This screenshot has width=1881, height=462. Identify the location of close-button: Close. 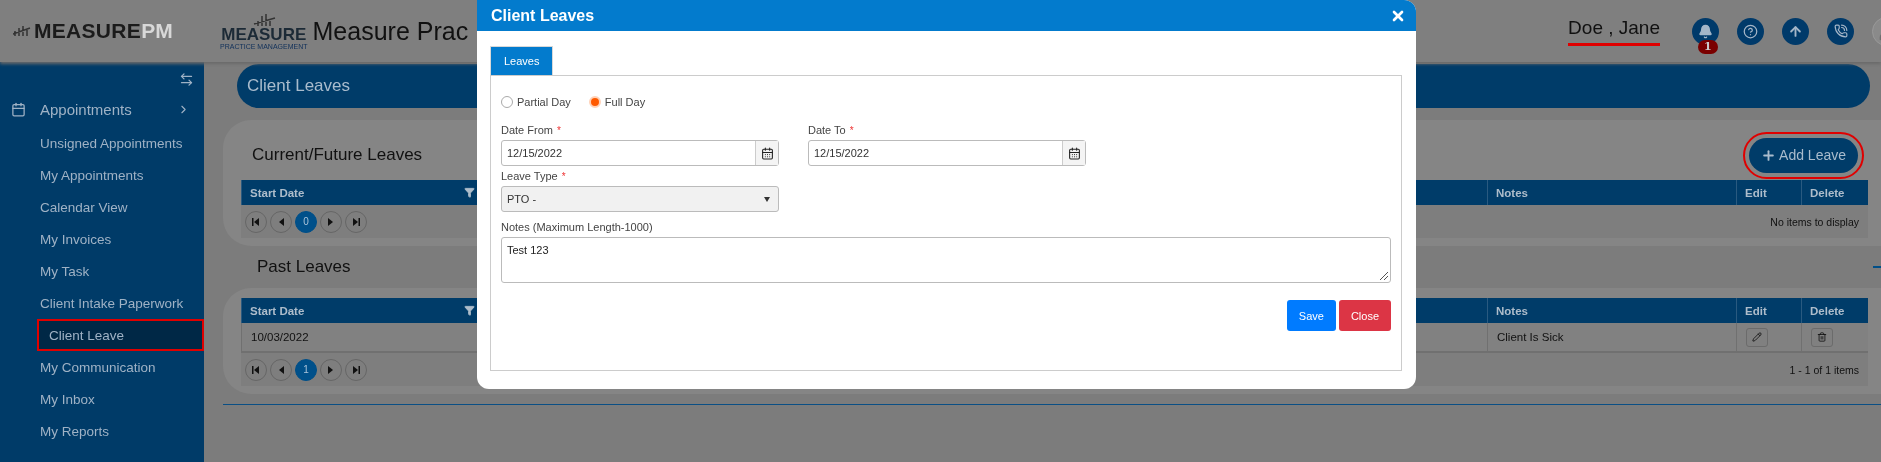
(1364, 315).